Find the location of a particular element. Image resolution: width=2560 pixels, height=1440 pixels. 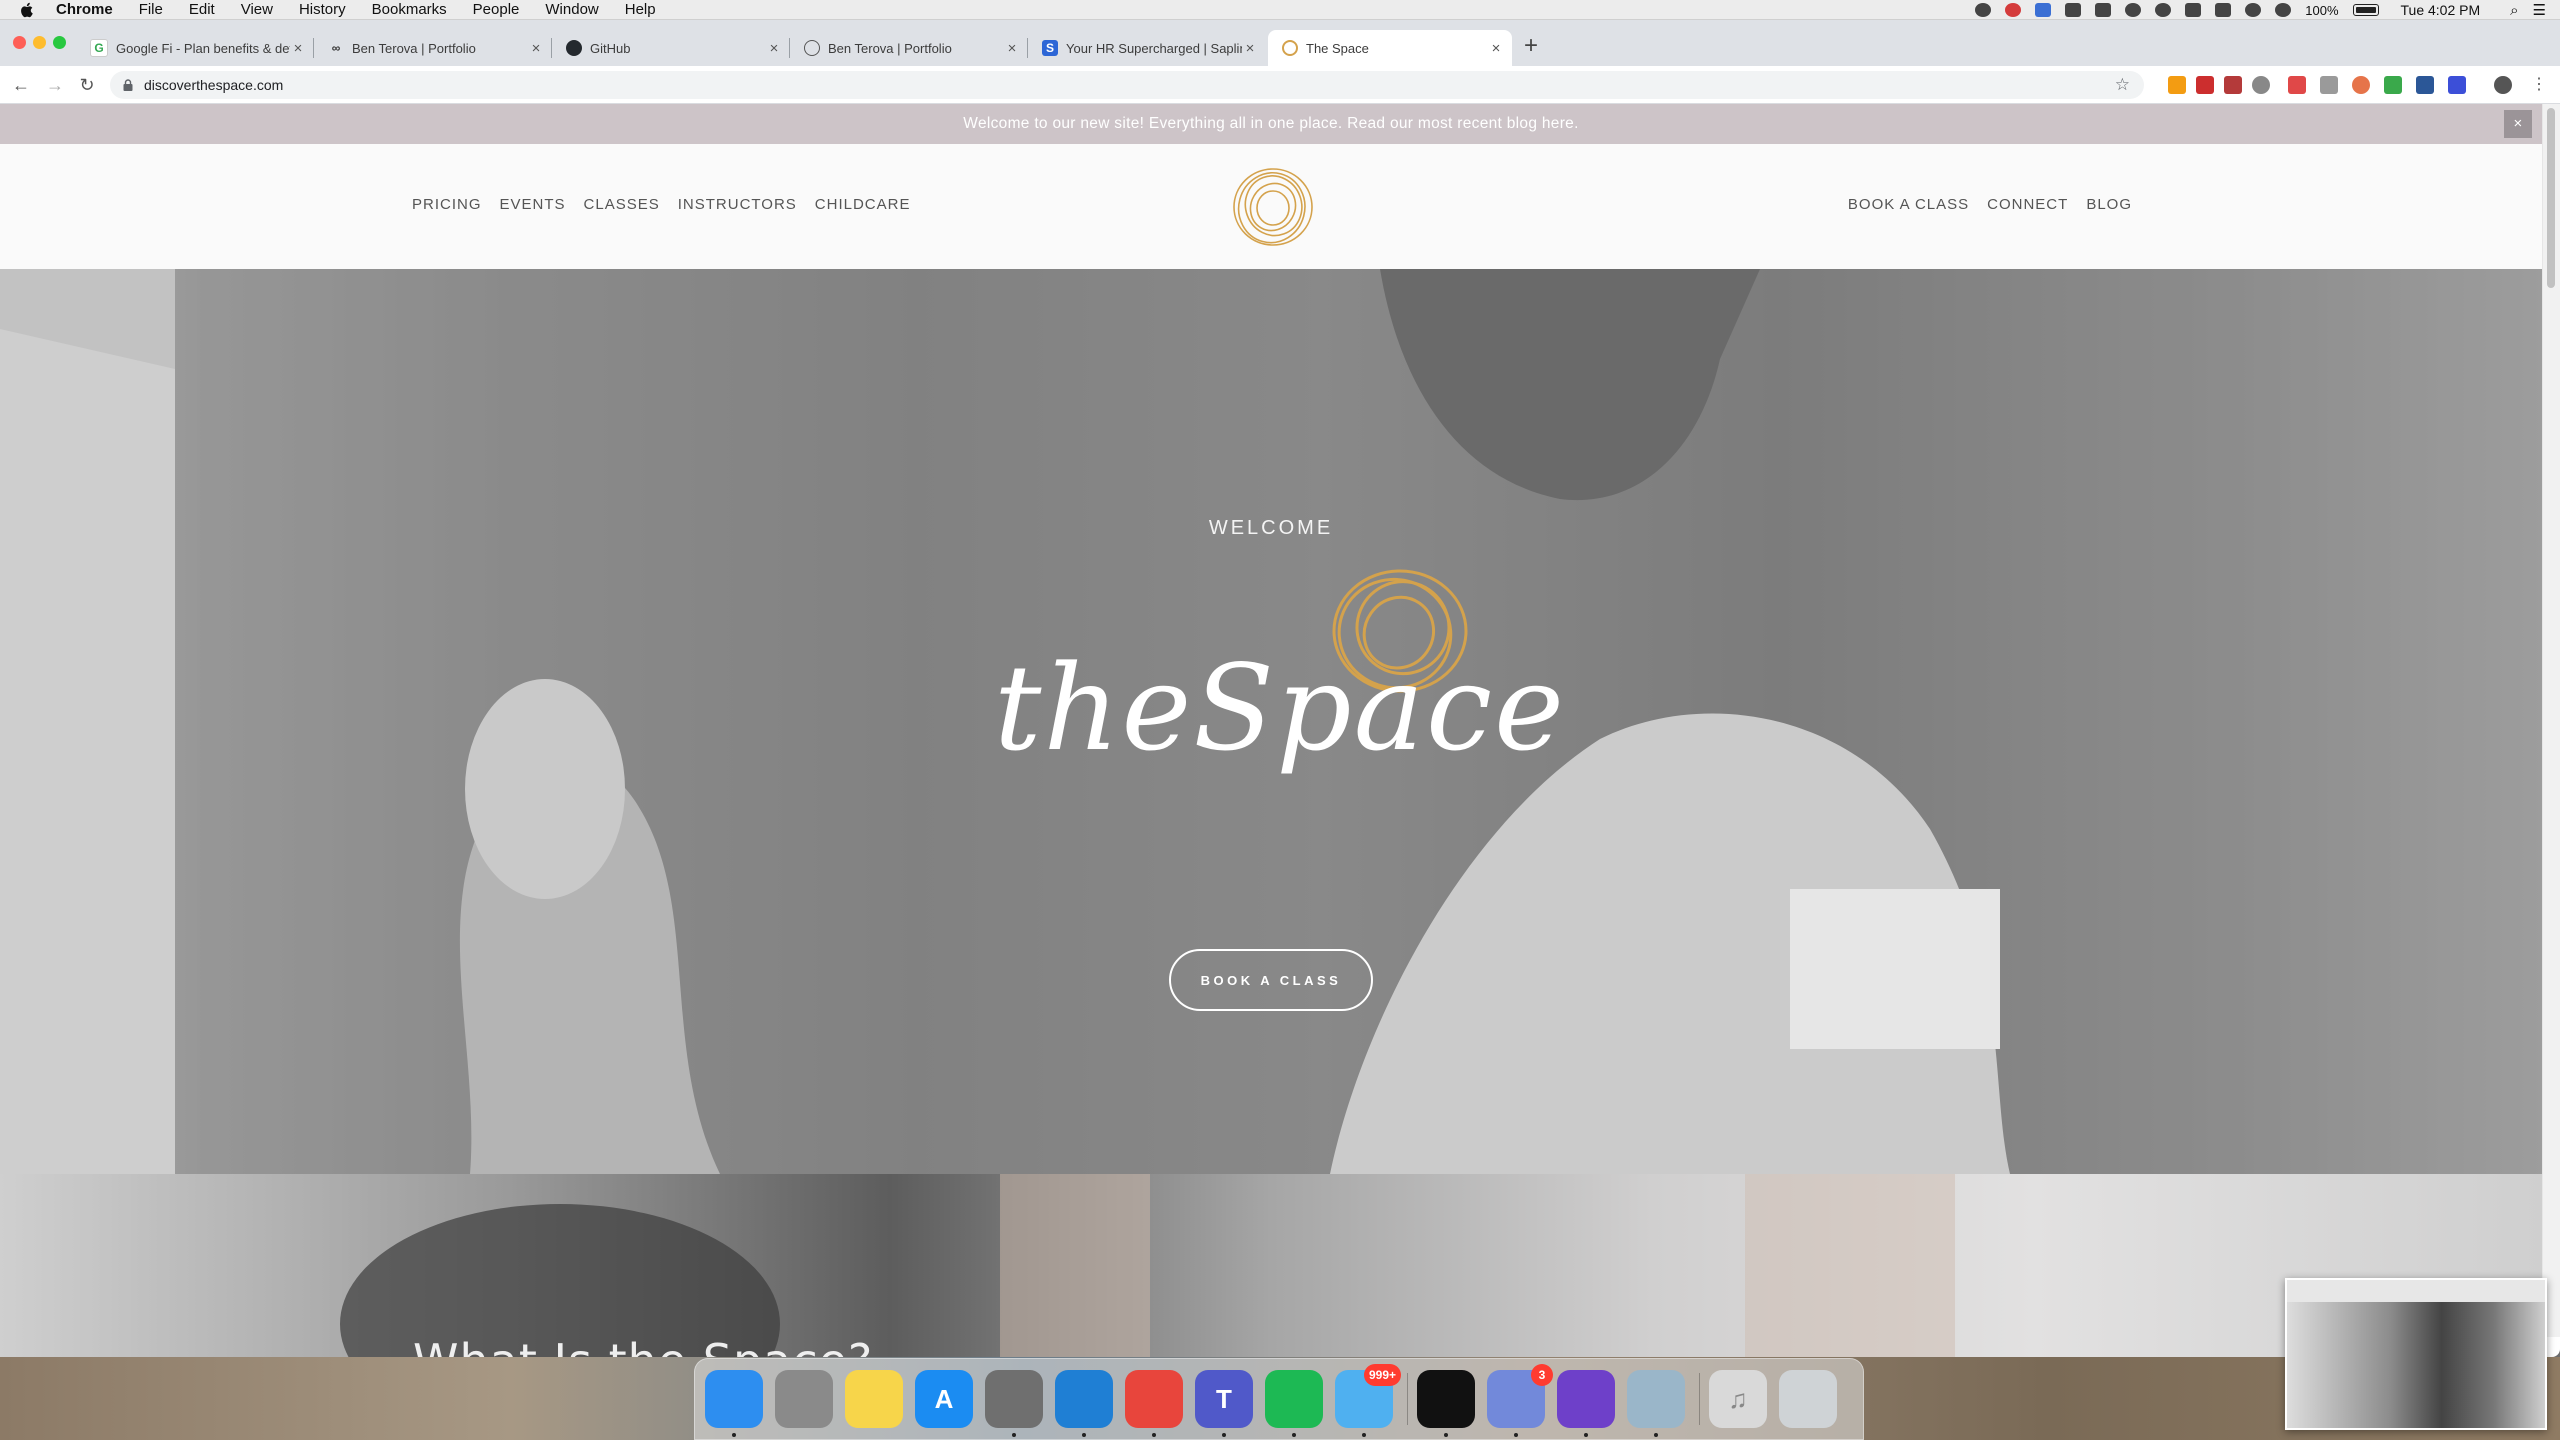

tab-portfolio-2: Ben Terova | Portfolio × is located at coordinates (909, 48).